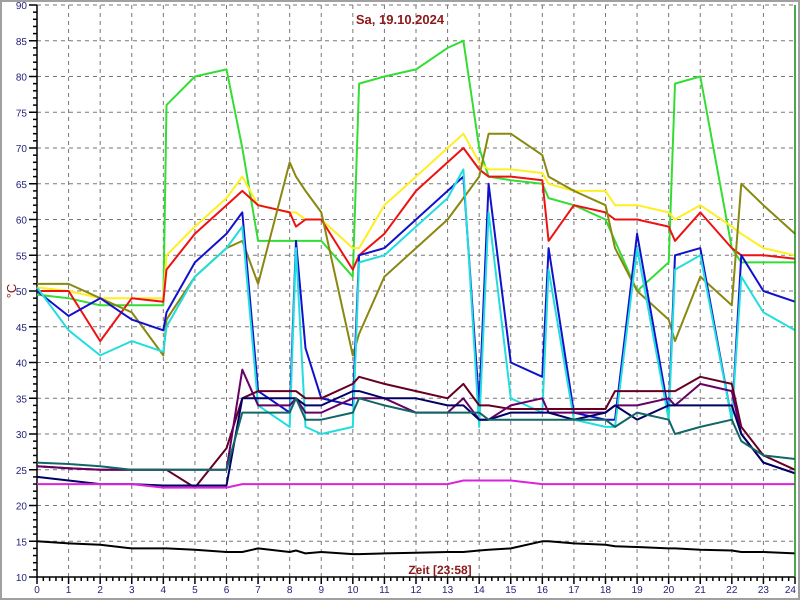 Image resolution: width=800 pixels, height=600 pixels. Describe the element at coordinates (195, 590) in the screenshot. I see `tick-label: 5` at that location.